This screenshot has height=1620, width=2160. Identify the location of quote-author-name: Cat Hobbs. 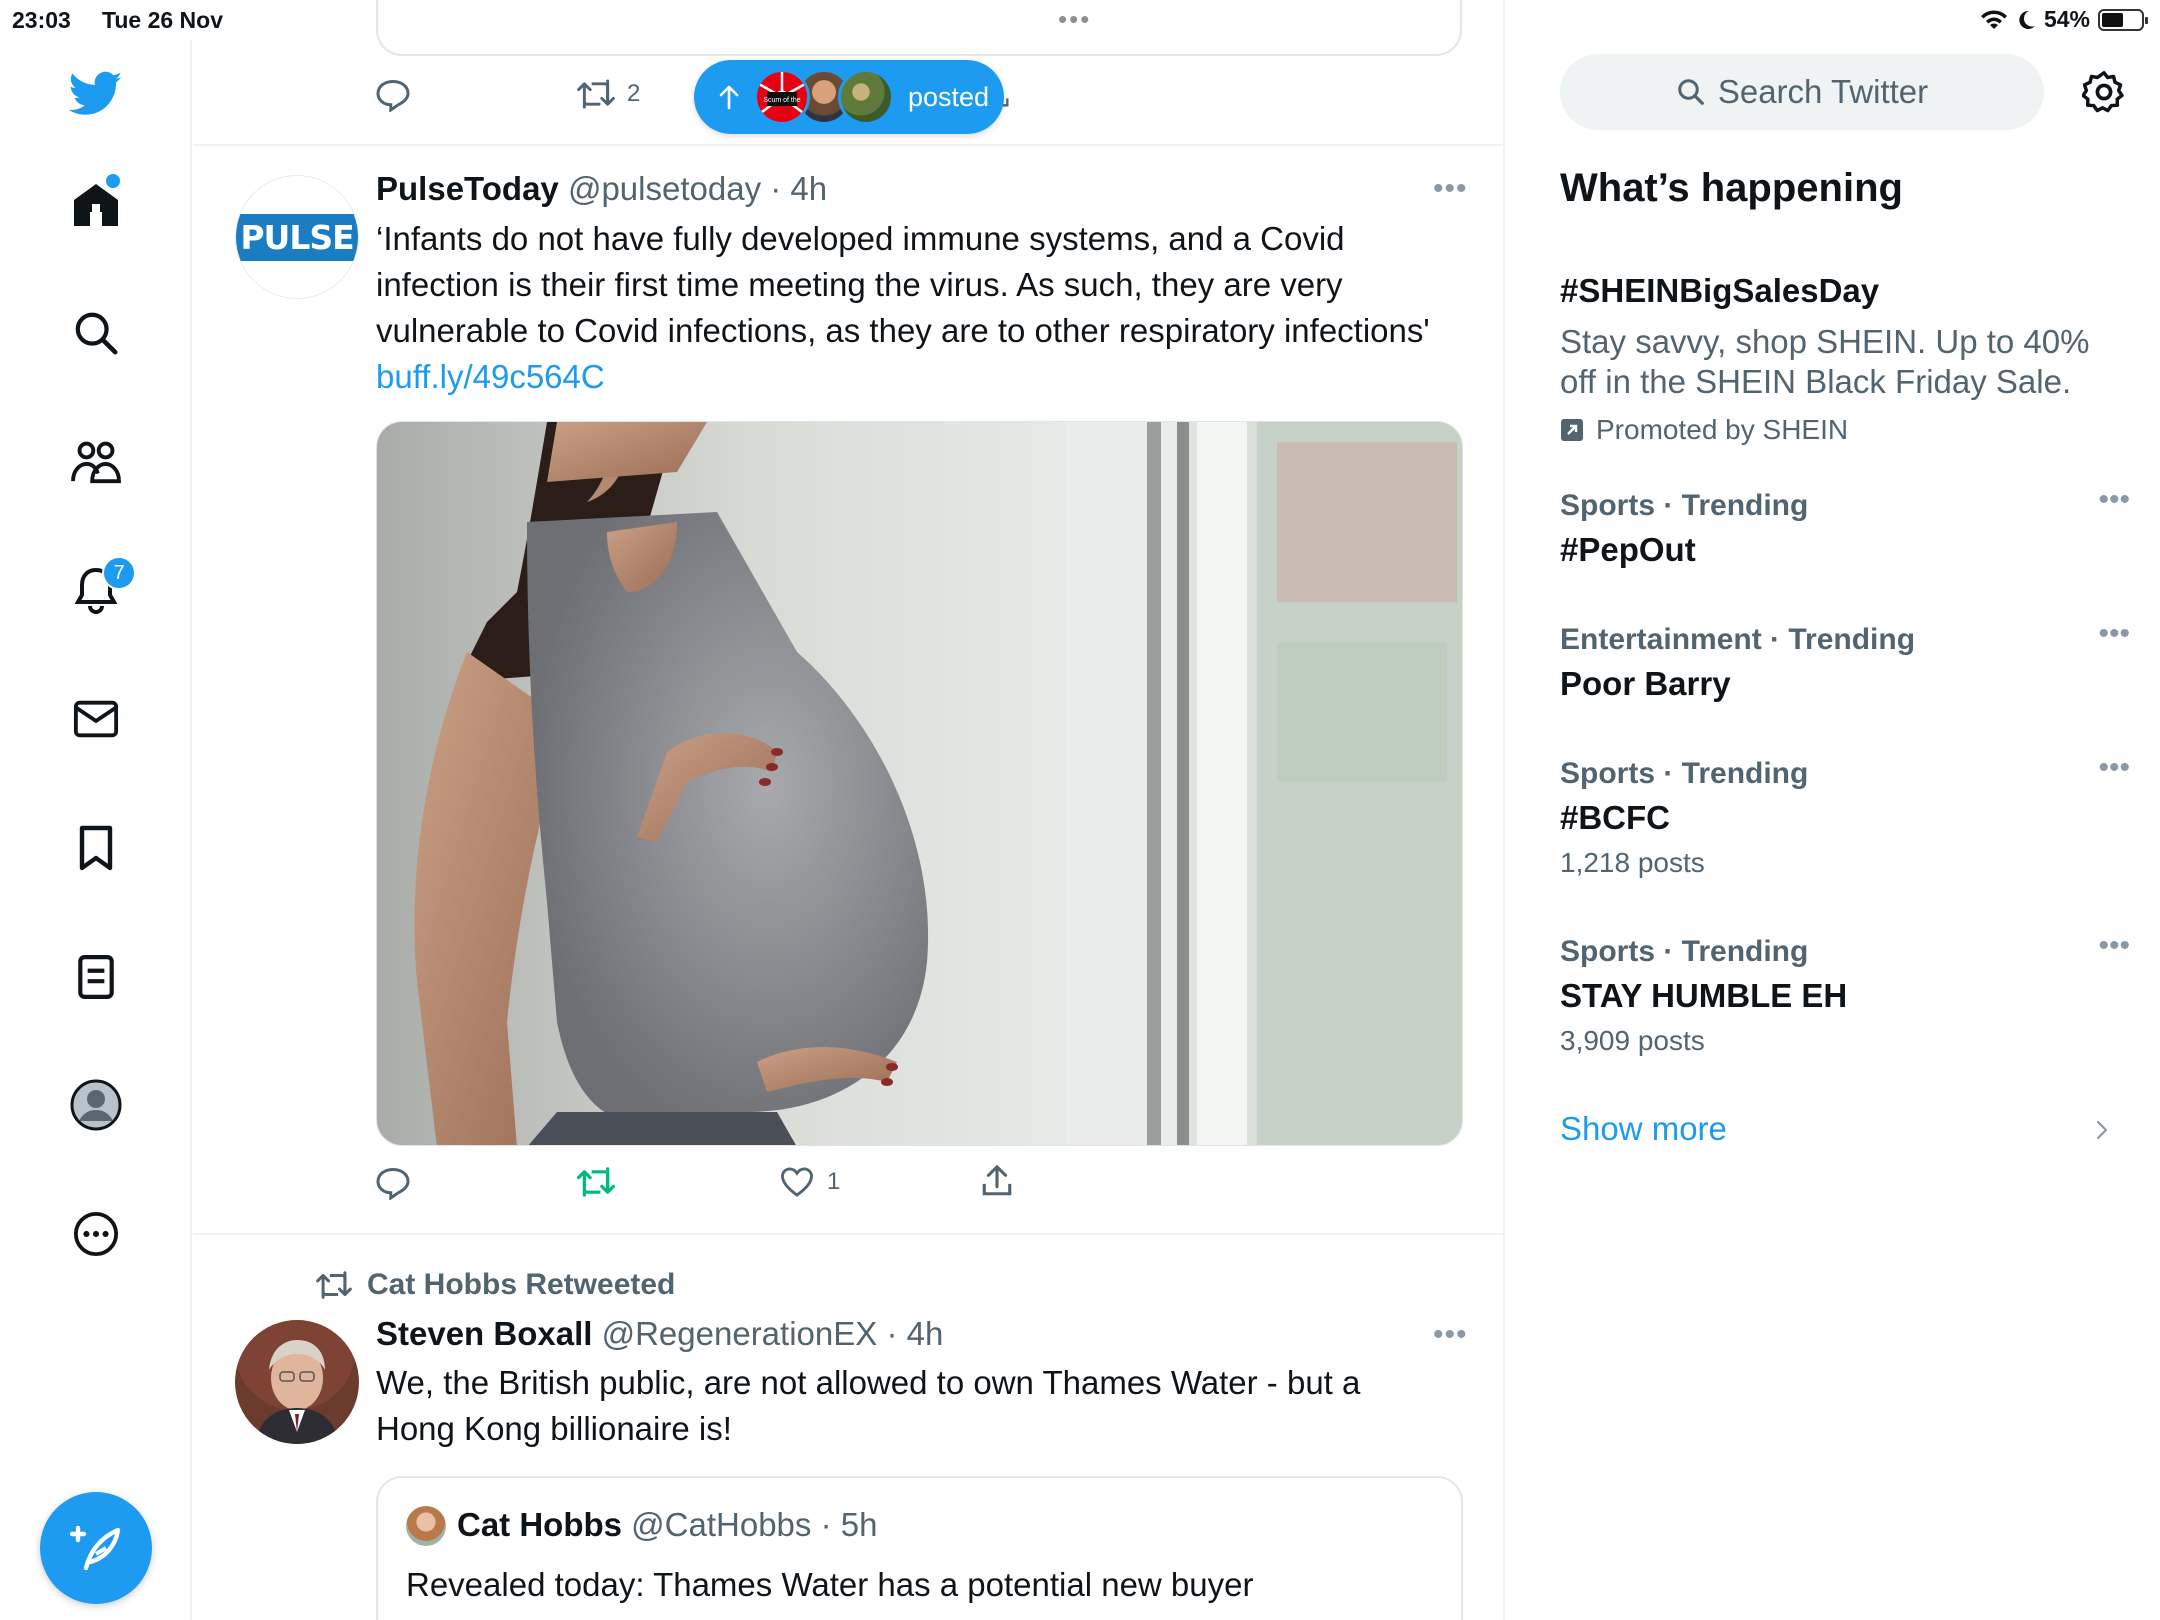
(539, 1524).